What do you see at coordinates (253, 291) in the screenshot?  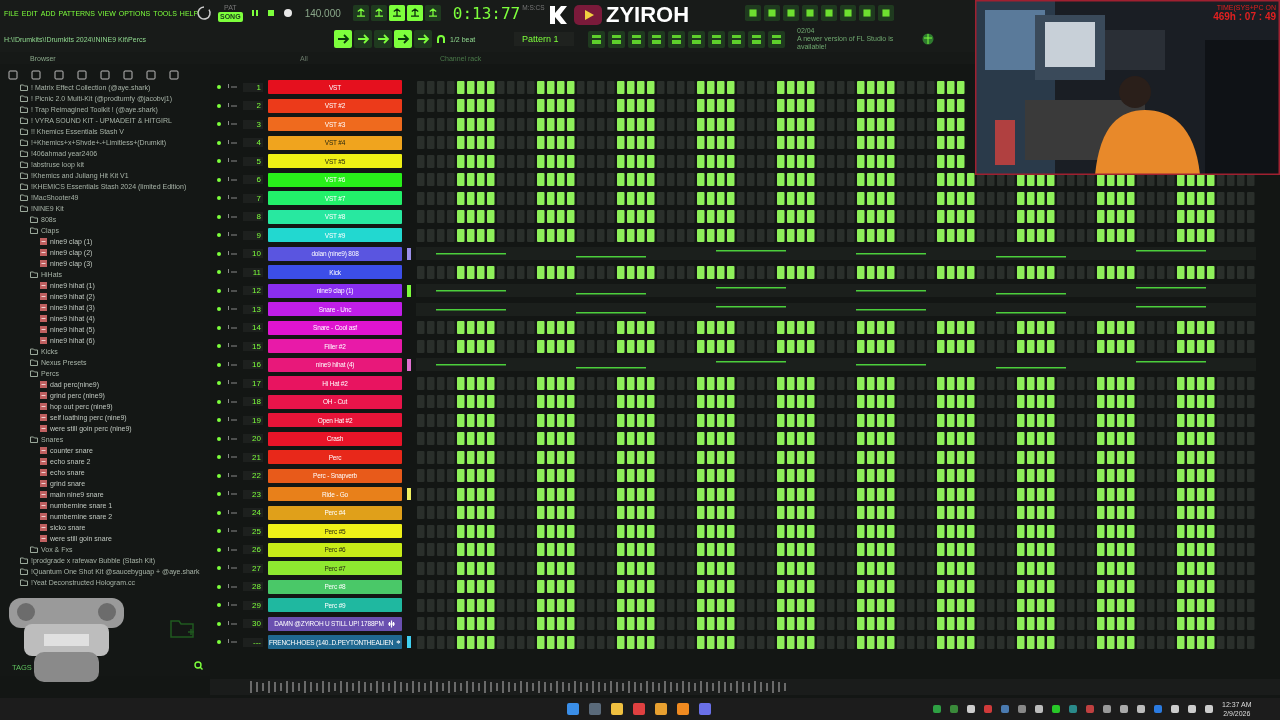 I see `channel-number: 12` at bounding box center [253, 291].